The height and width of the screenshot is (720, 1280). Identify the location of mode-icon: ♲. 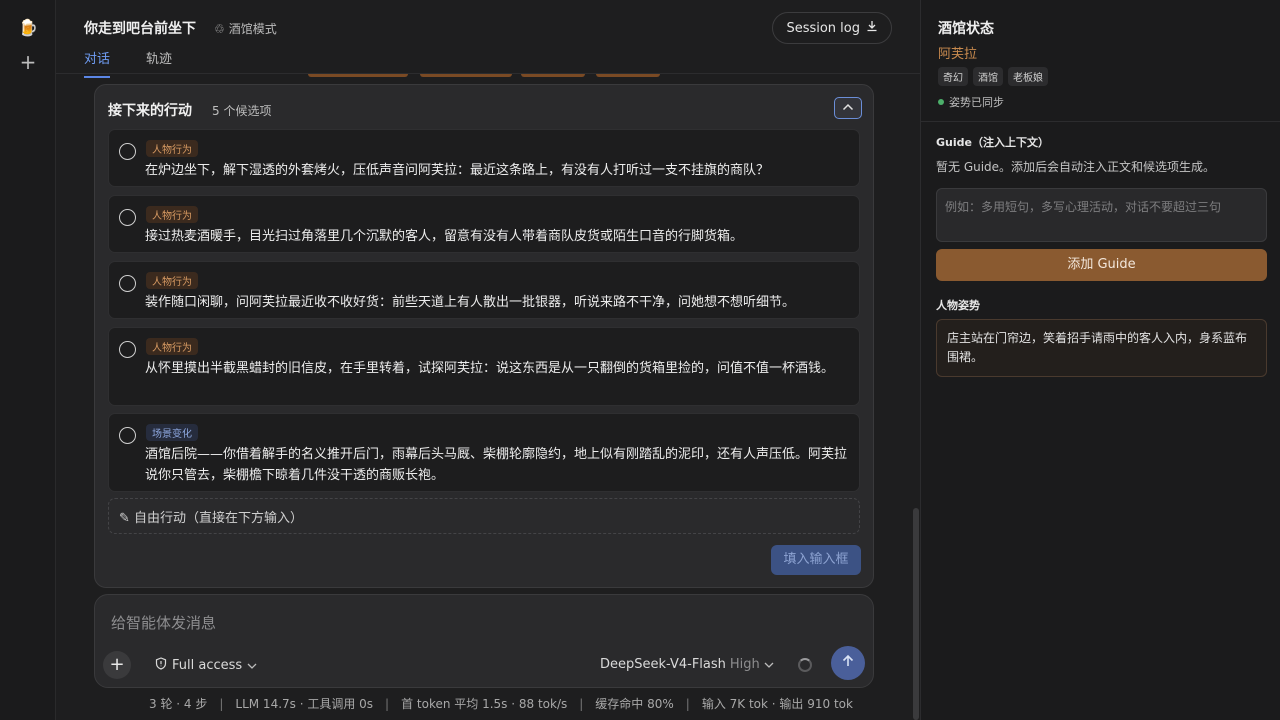
(219, 28).